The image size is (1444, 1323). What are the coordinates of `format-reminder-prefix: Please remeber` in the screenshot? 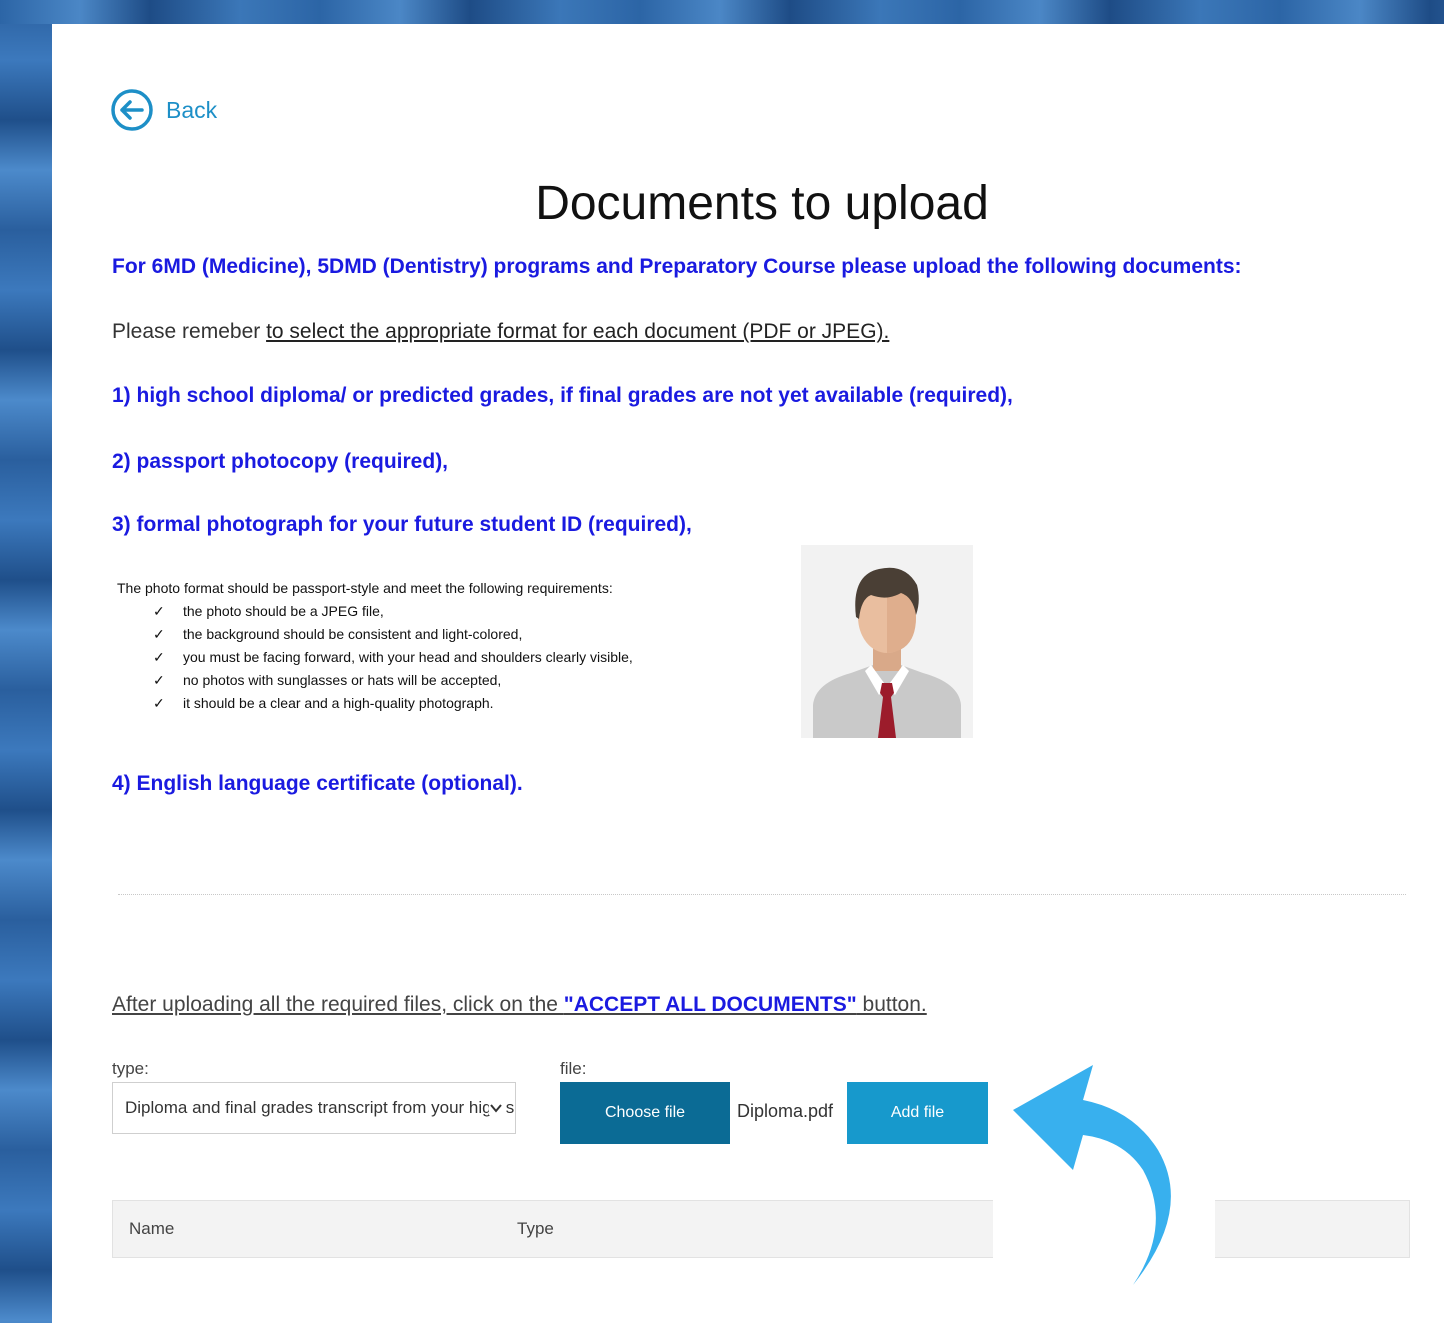 It's located at (189, 331).